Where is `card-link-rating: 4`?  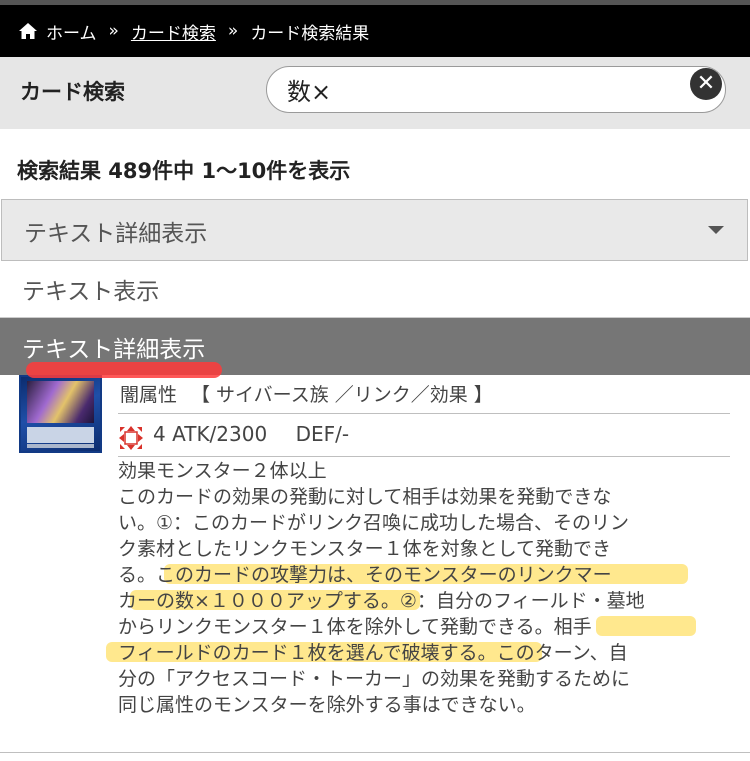
card-link-rating: 4 is located at coordinates (159, 434).